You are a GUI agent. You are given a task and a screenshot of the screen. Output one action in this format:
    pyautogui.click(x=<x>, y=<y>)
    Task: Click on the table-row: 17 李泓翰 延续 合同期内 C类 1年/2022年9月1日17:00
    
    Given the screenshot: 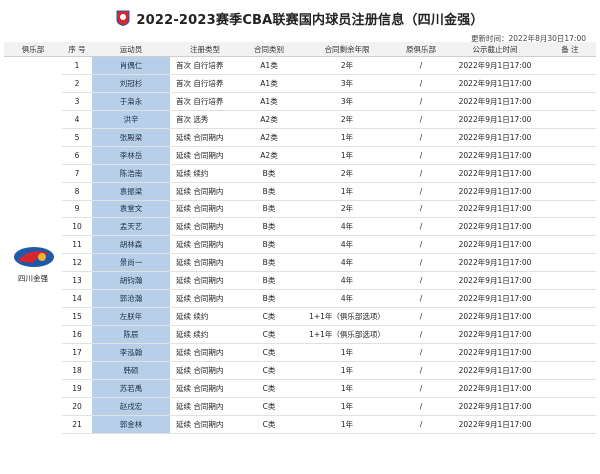 What is the action you would take?
    pyautogui.click(x=300, y=352)
    